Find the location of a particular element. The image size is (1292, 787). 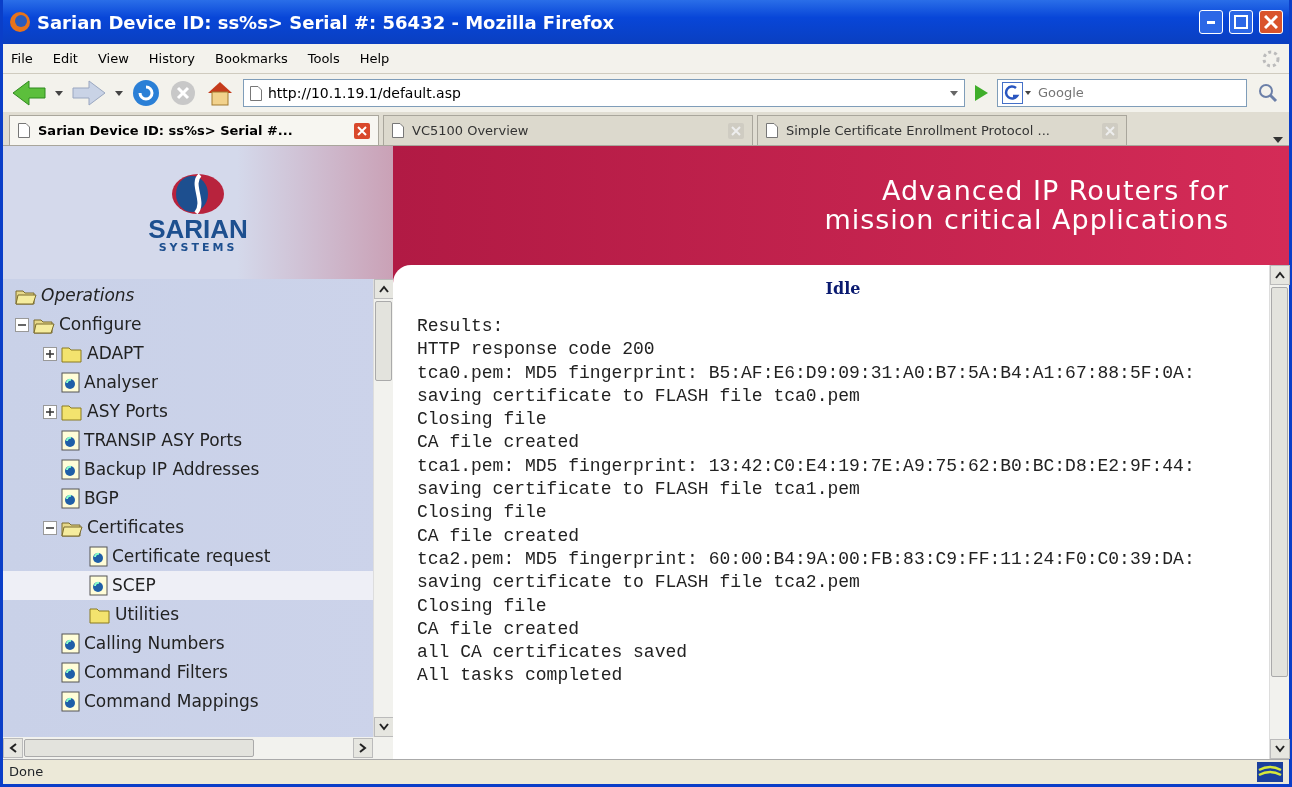

close-button is located at coordinates (1271, 22).